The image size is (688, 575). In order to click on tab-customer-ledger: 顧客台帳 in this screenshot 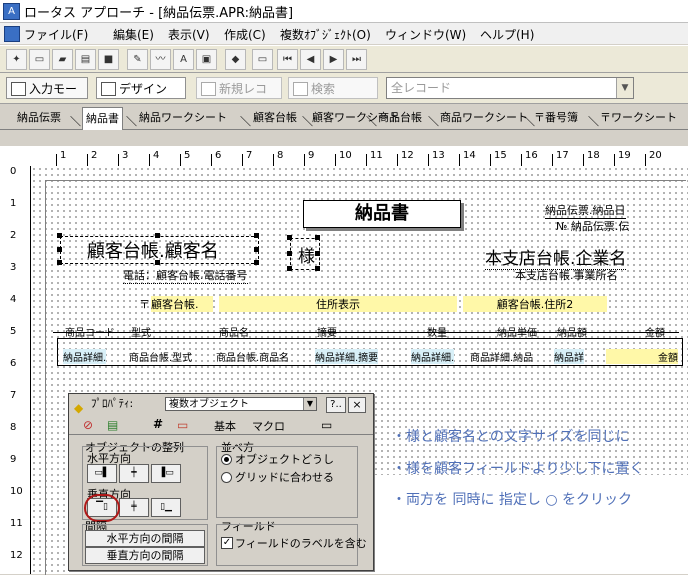, I will do `click(275, 118)`.